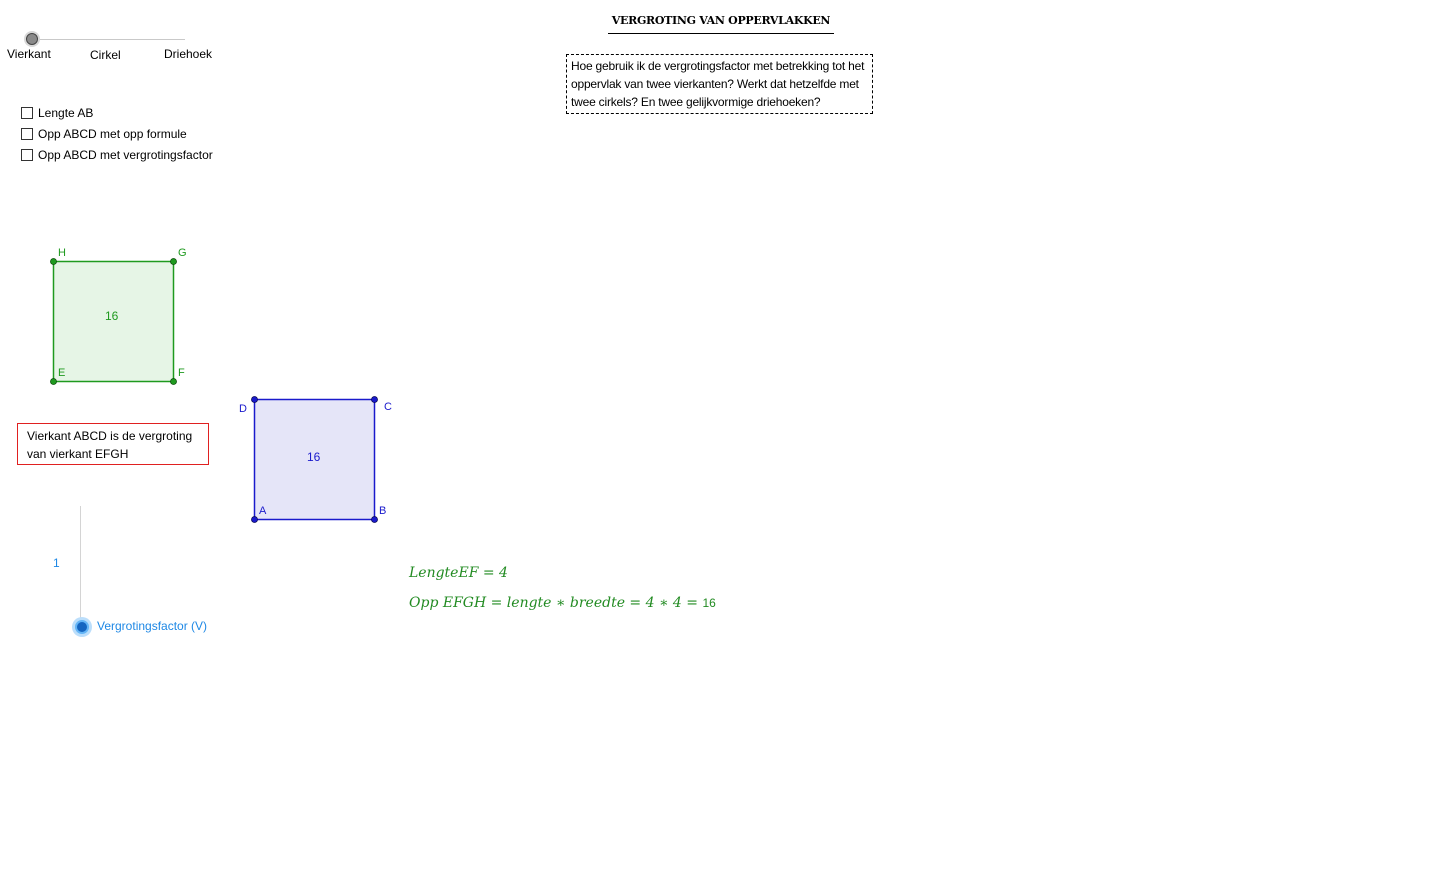 This screenshot has height=886, width=1456. What do you see at coordinates (314, 457) in the screenshot?
I see `area-abcd-label: 16` at bounding box center [314, 457].